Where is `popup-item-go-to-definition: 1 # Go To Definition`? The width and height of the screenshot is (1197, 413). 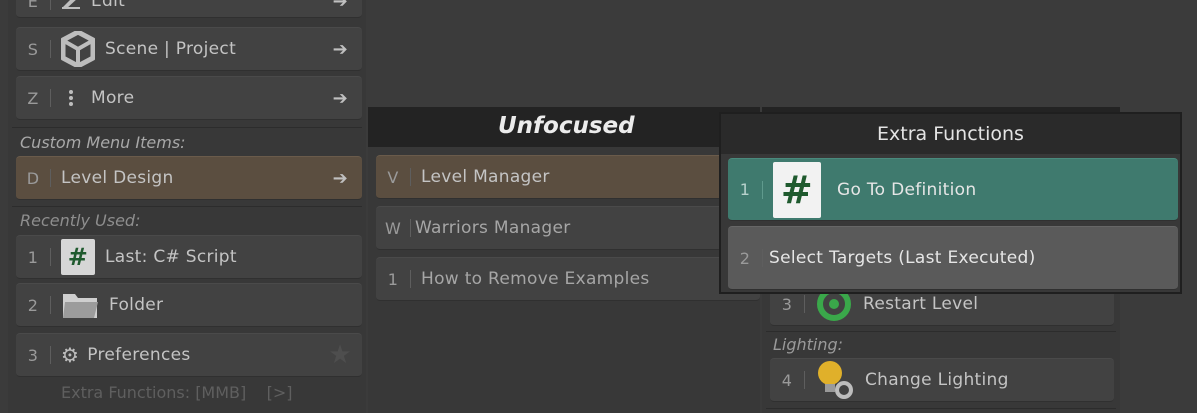
popup-item-go-to-definition: 1 # Go To Definition is located at coordinates (953, 189).